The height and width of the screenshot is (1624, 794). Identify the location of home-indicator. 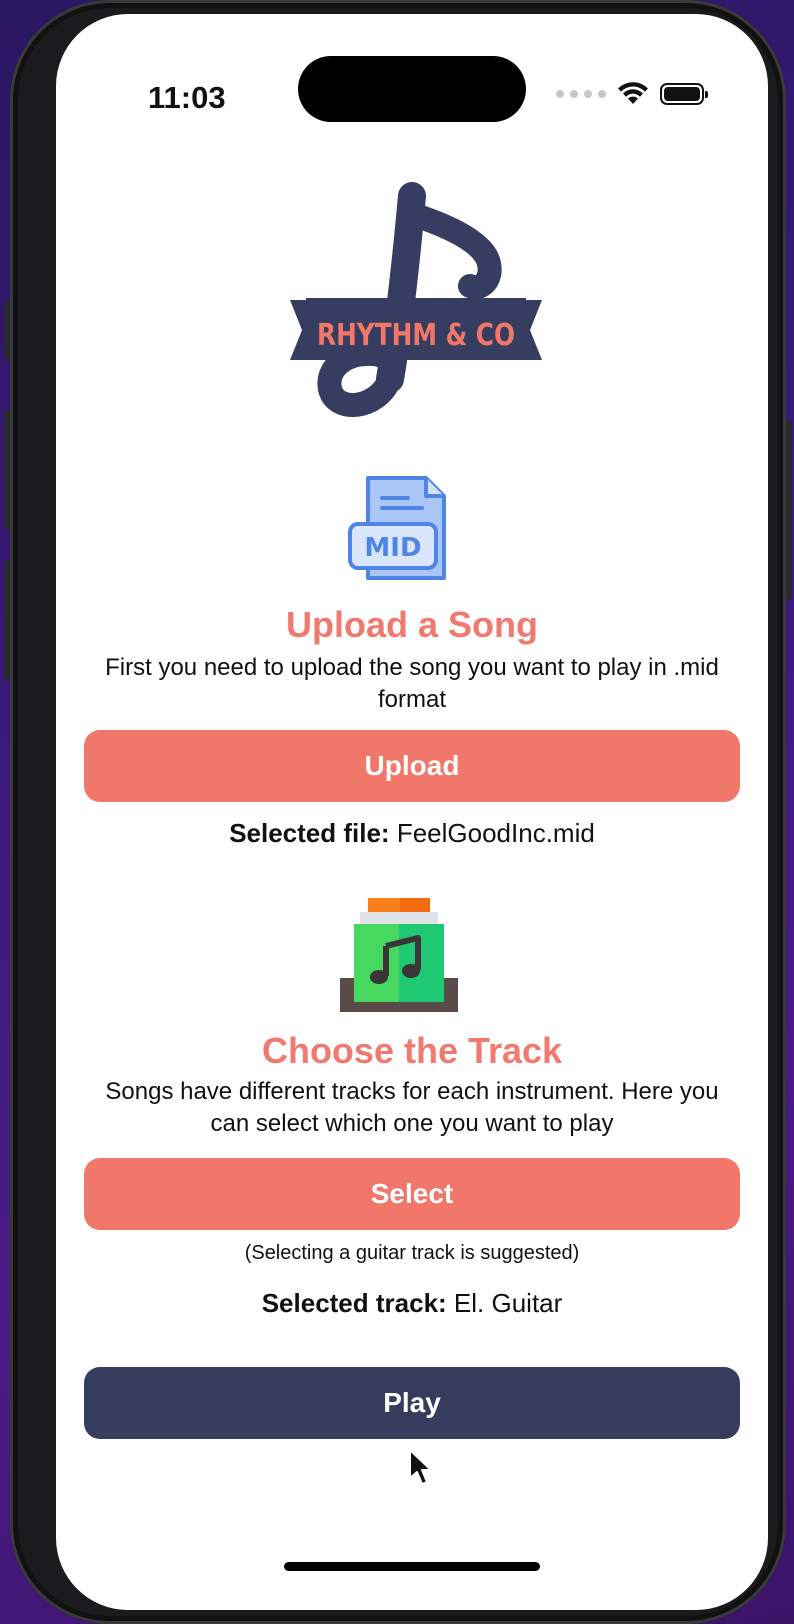
(412, 1566).